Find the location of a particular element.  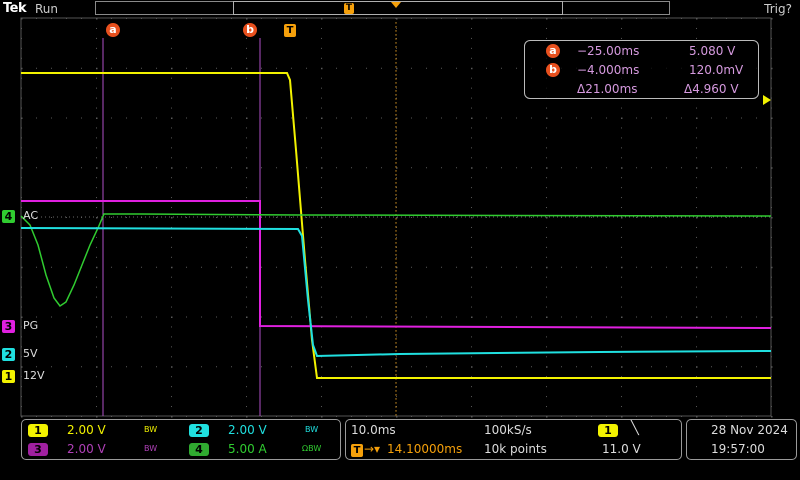

ch4-label: AC is located at coordinates (31, 215).